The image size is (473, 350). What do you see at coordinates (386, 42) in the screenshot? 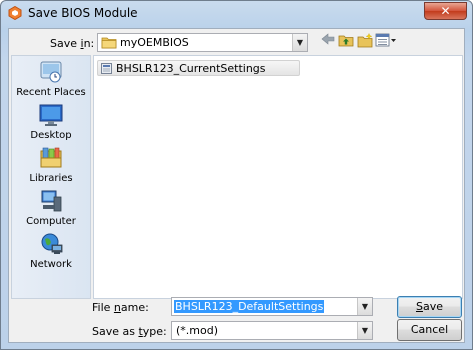
I see `views-menu-icon` at bounding box center [386, 42].